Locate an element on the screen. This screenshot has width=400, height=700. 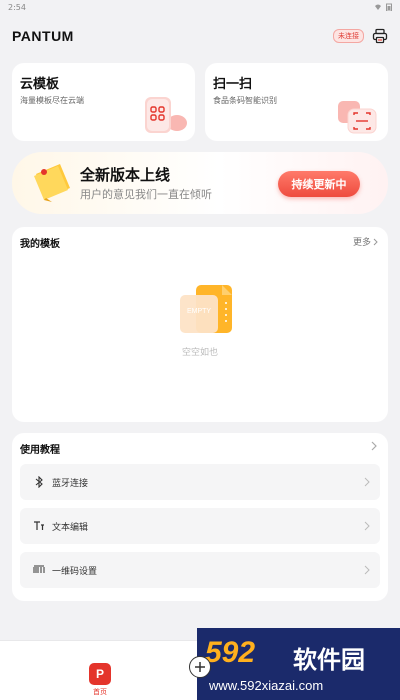
sticky-note-icon is located at coordinates (52, 183).